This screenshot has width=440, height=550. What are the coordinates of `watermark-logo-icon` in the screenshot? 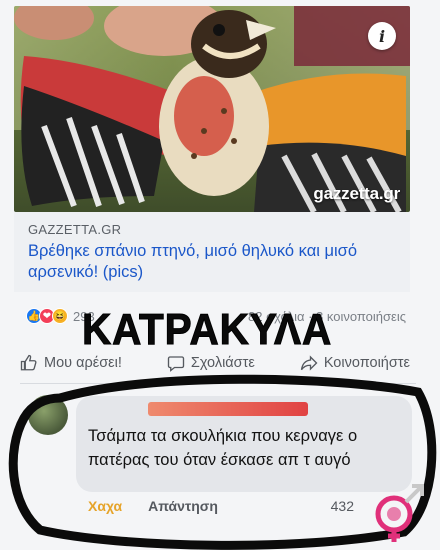 It's located at (399, 513).